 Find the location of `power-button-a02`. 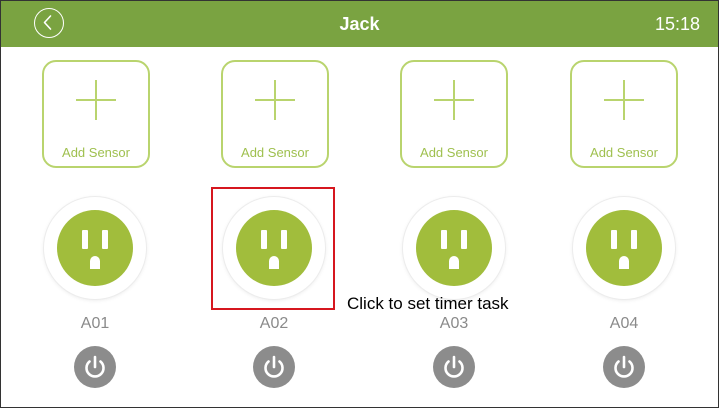

power-button-a02 is located at coordinates (274, 367).